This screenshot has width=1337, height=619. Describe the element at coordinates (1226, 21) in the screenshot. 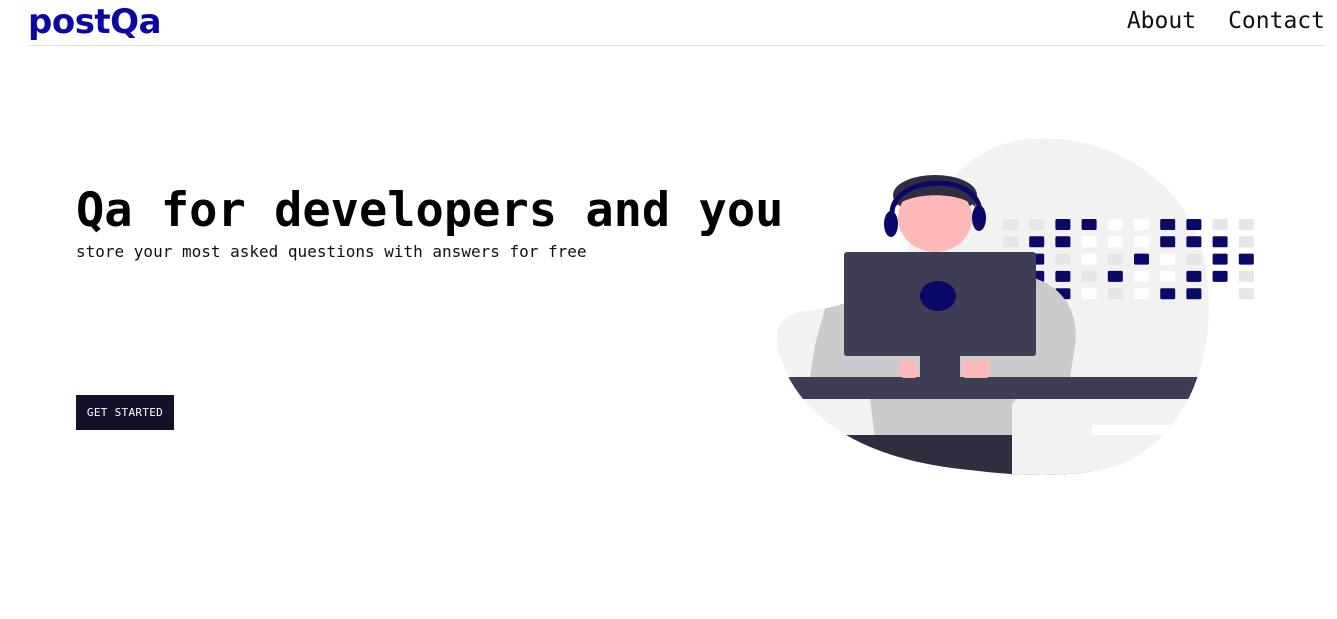

I see `nav-links: About Contact` at that location.